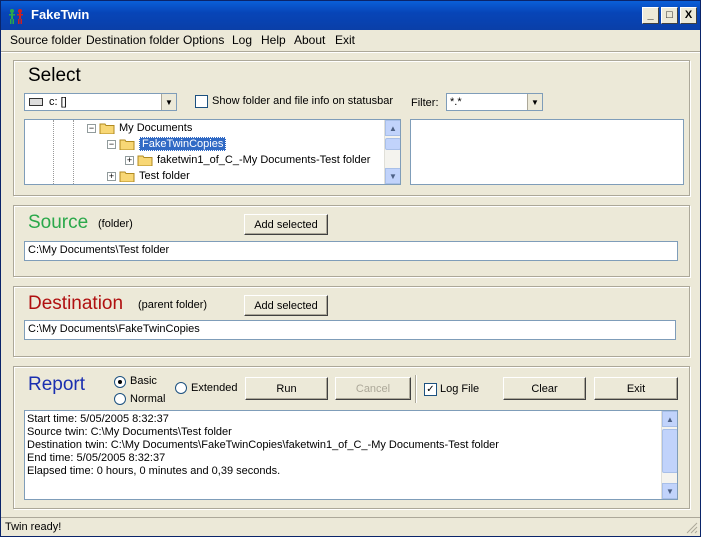 This screenshot has width=701, height=537. What do you see at coordinates (132, 40) in the screenshot?
I see `menu-destination-folder: Destination folder` at bounding box center [132, 40].